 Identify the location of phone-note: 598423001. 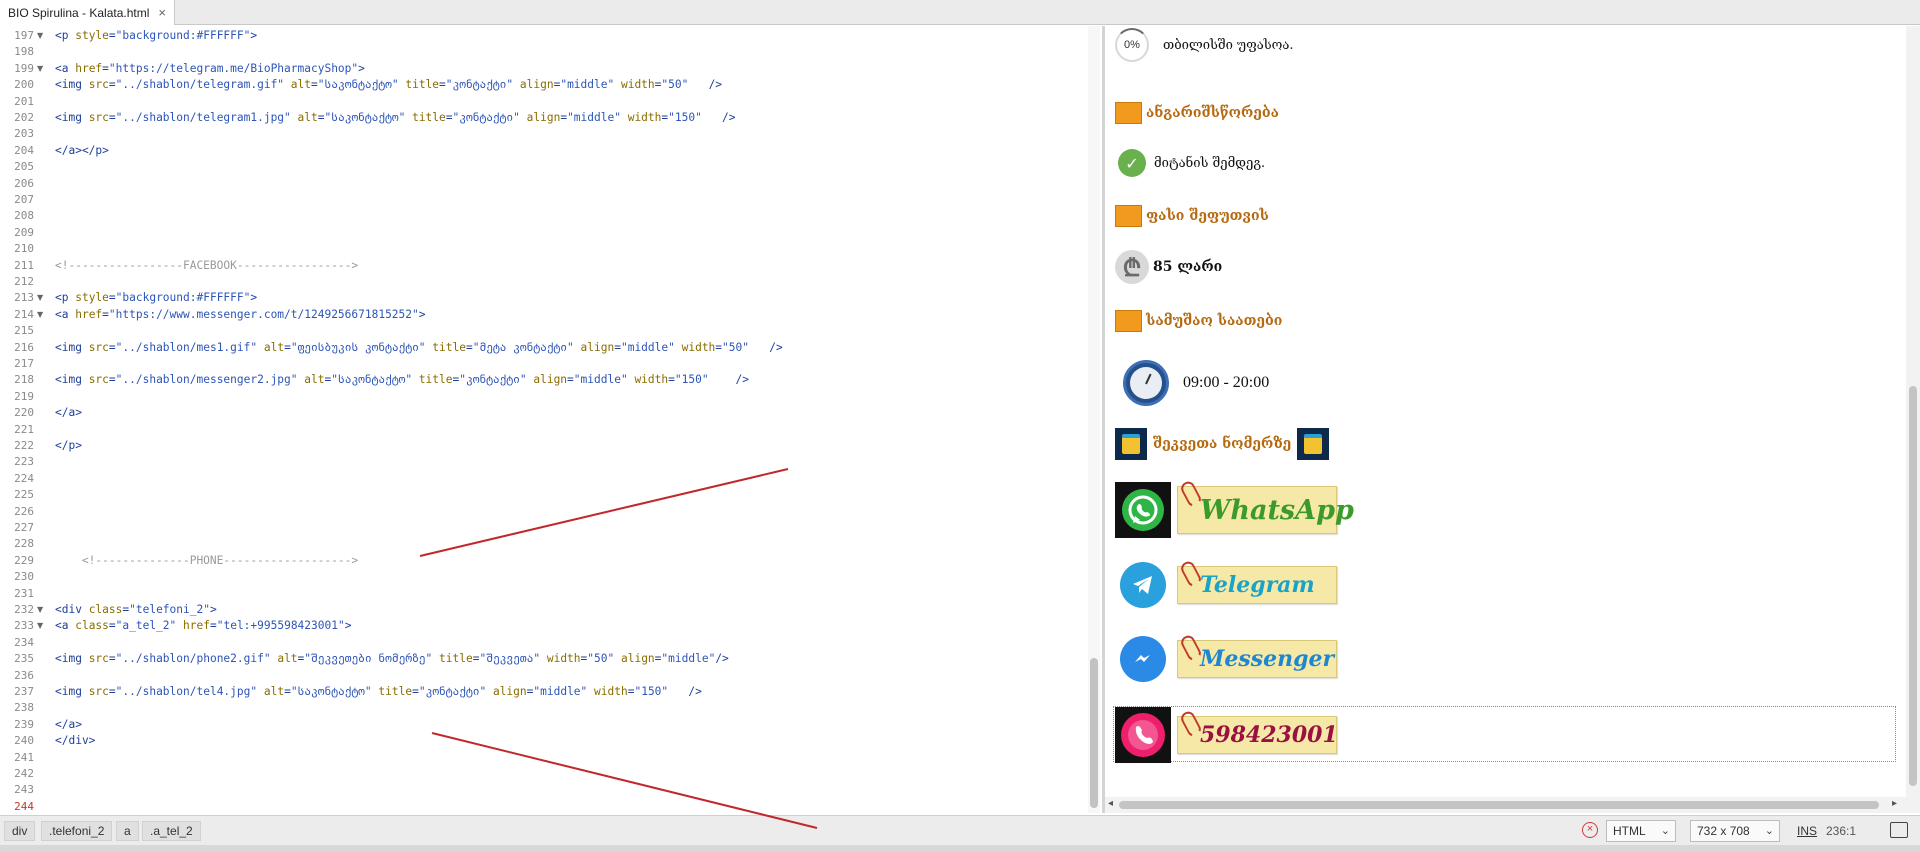
(1257, 731).